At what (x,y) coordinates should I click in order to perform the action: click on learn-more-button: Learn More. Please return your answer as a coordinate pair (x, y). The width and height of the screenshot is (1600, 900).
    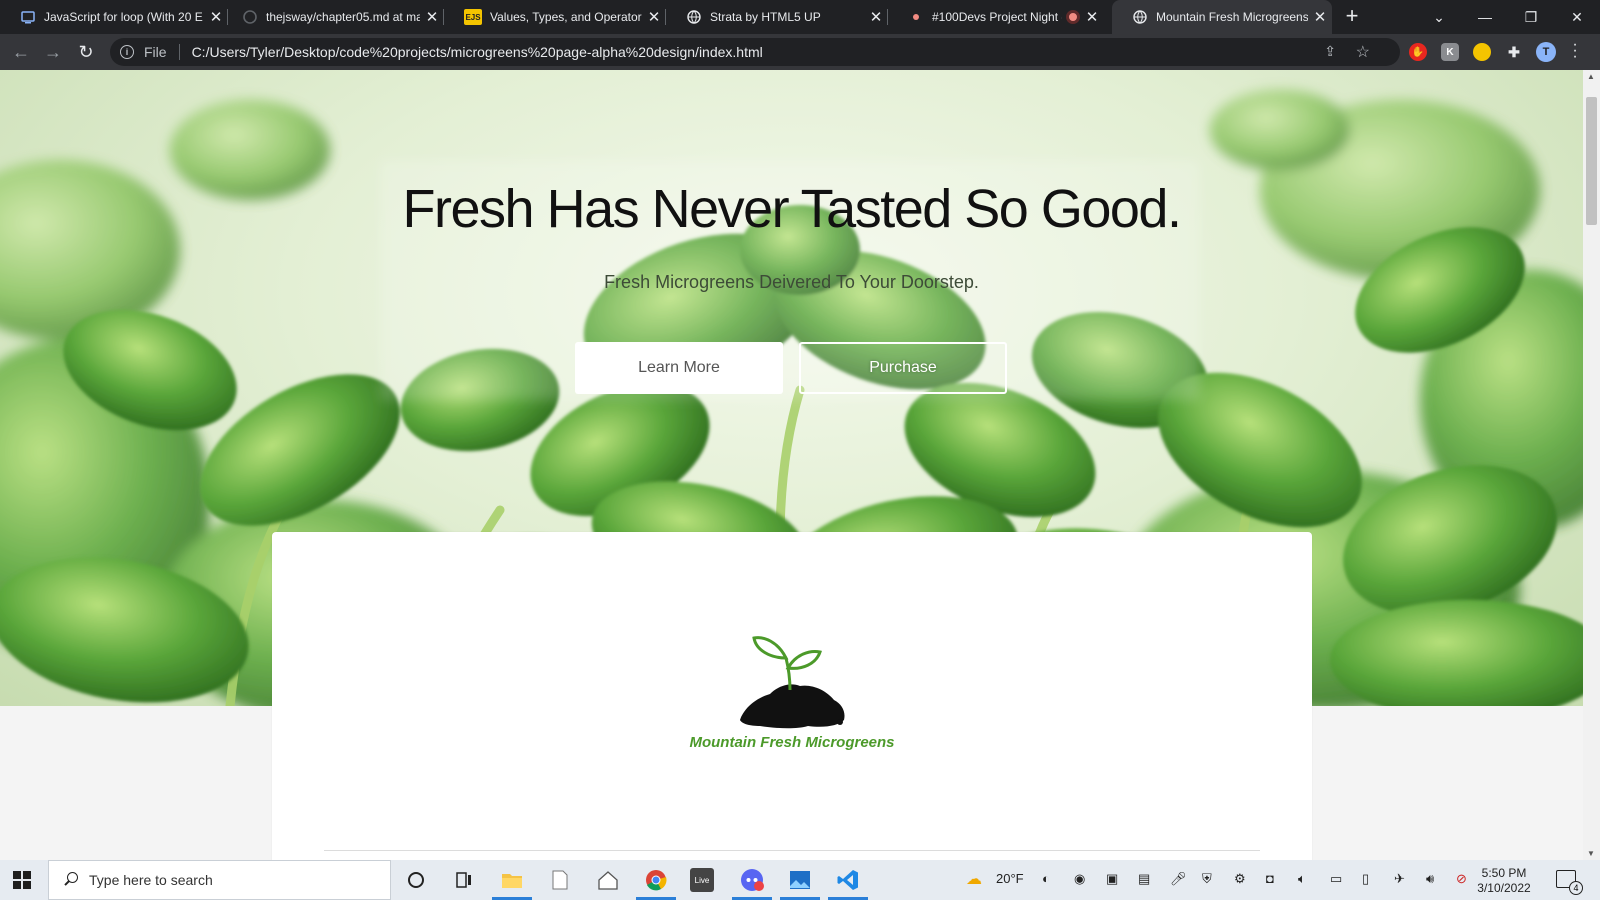
    Looking at the image, I should click on (679, 368).